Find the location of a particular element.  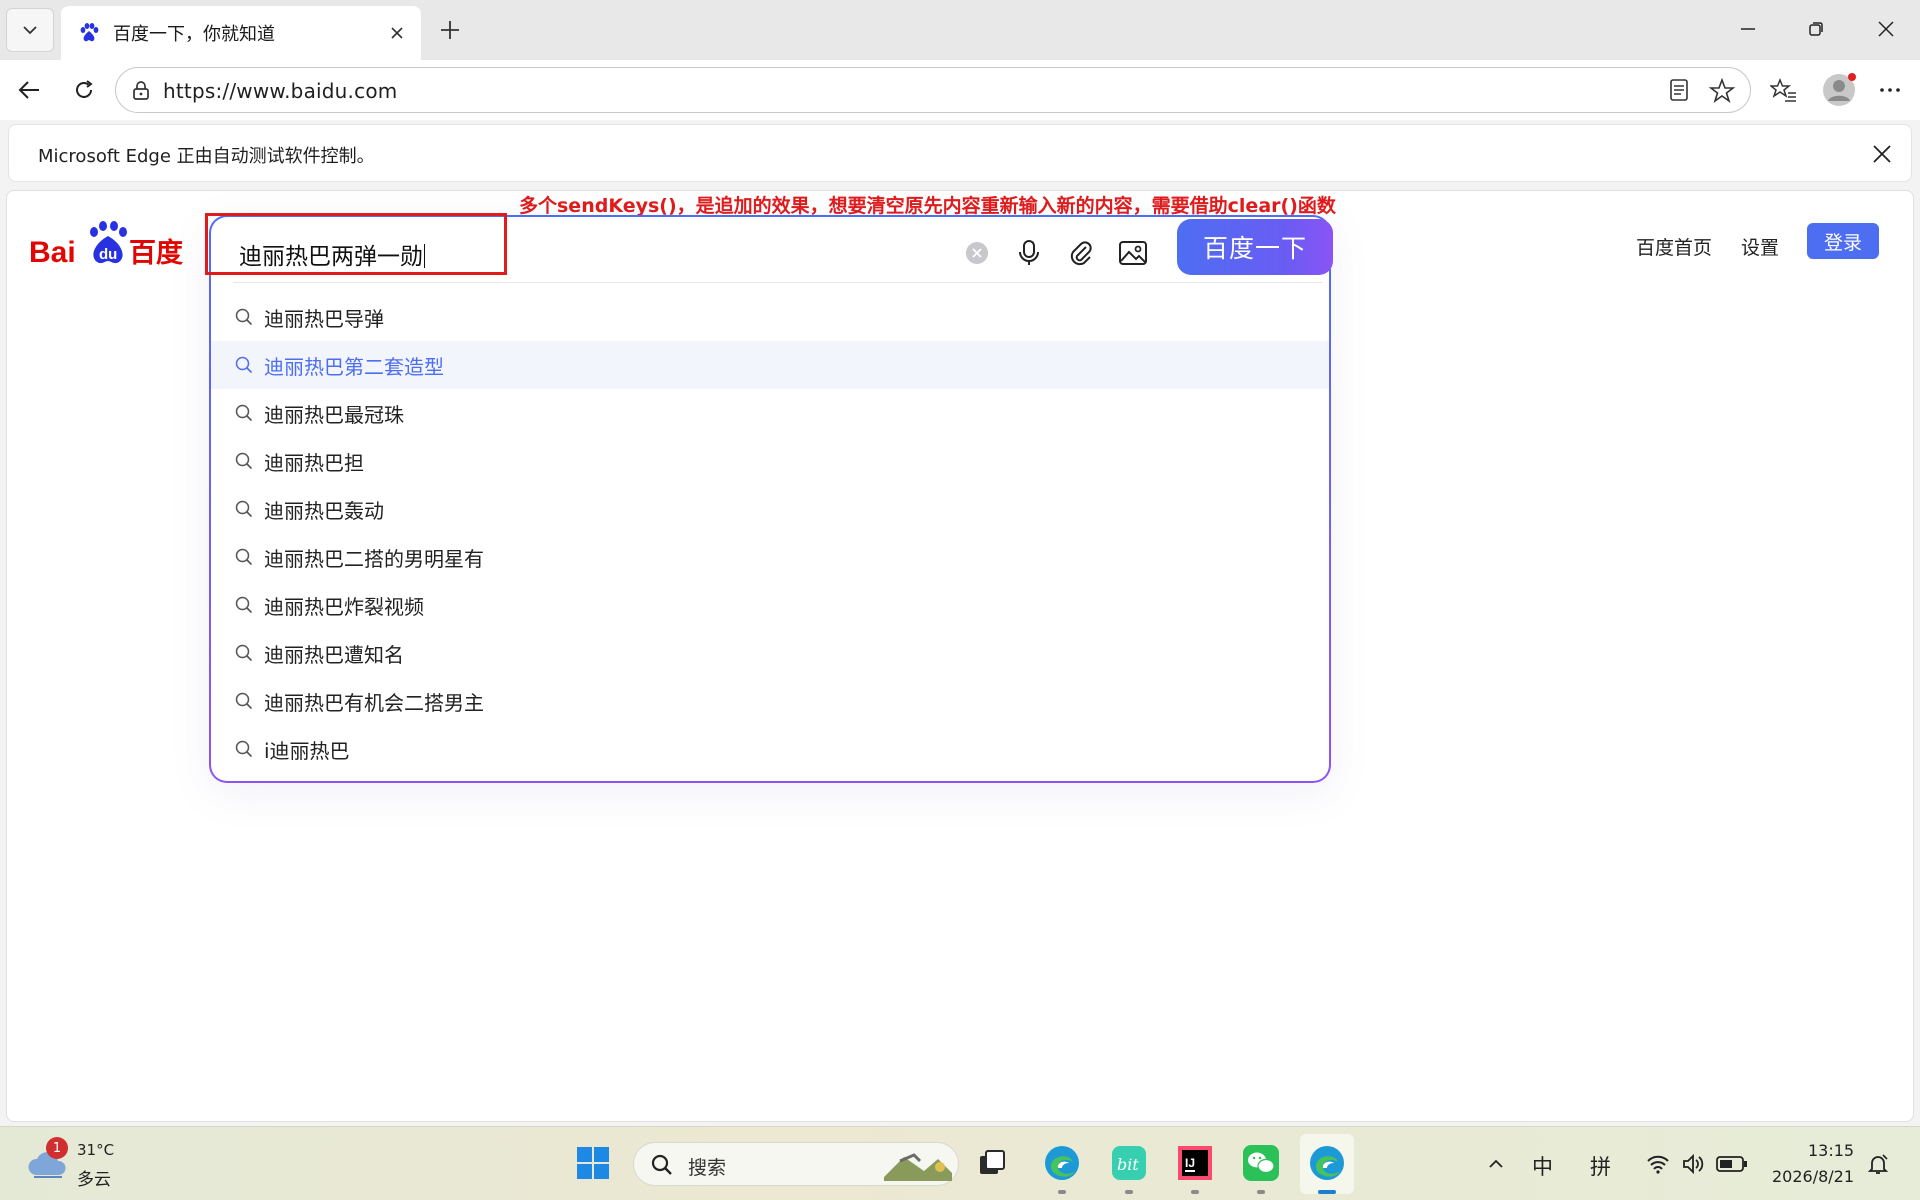

image-icon is located at coordinates (1133, 253).